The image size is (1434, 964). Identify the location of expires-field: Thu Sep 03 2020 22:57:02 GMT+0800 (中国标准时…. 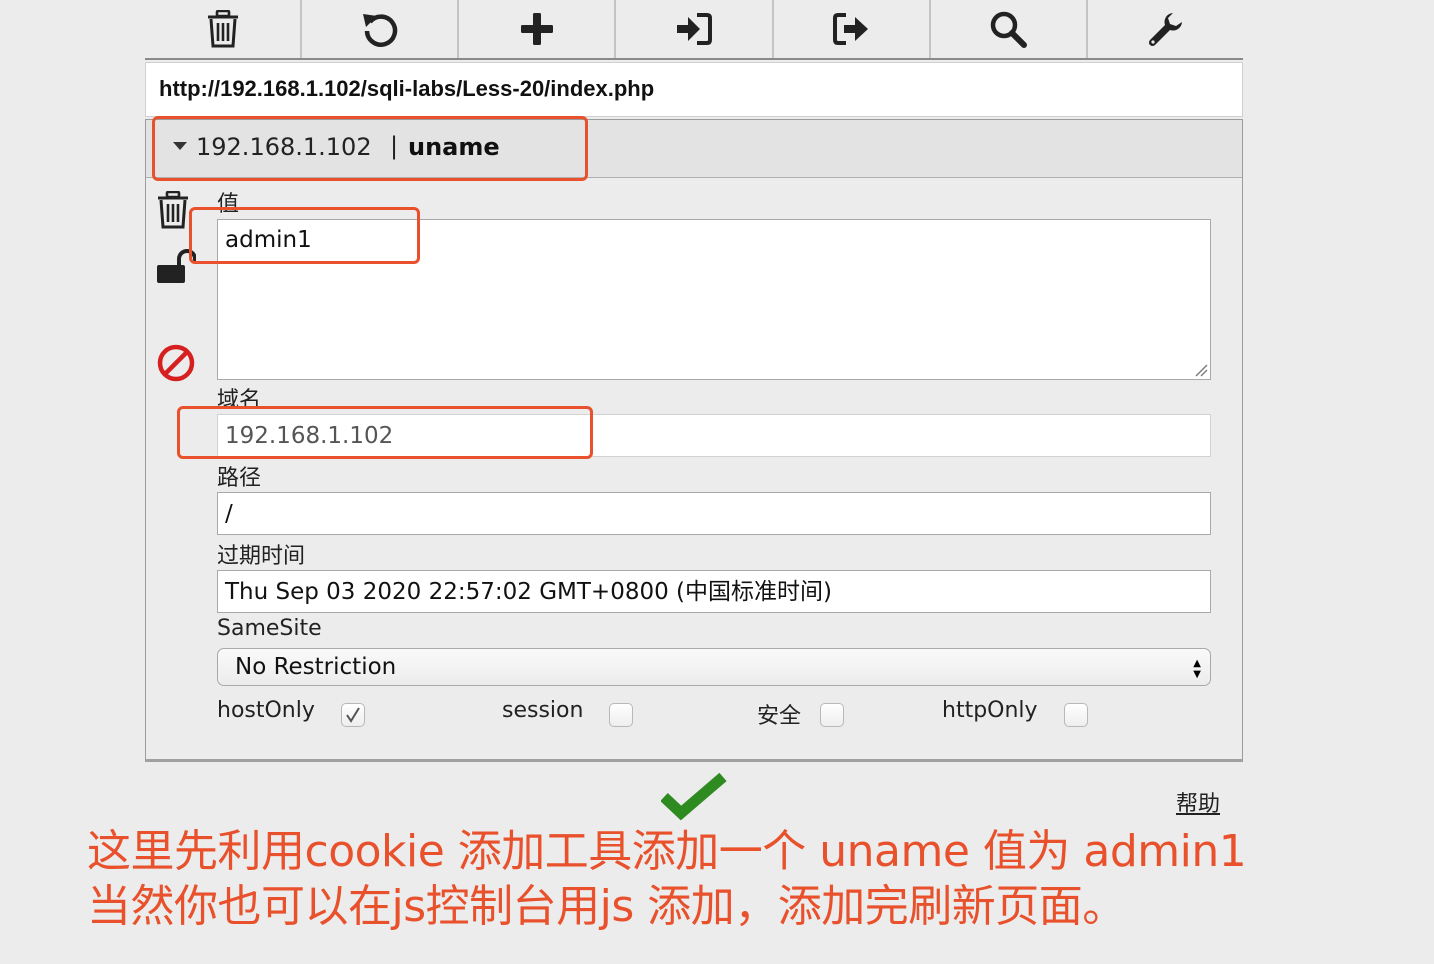
(714, 591).